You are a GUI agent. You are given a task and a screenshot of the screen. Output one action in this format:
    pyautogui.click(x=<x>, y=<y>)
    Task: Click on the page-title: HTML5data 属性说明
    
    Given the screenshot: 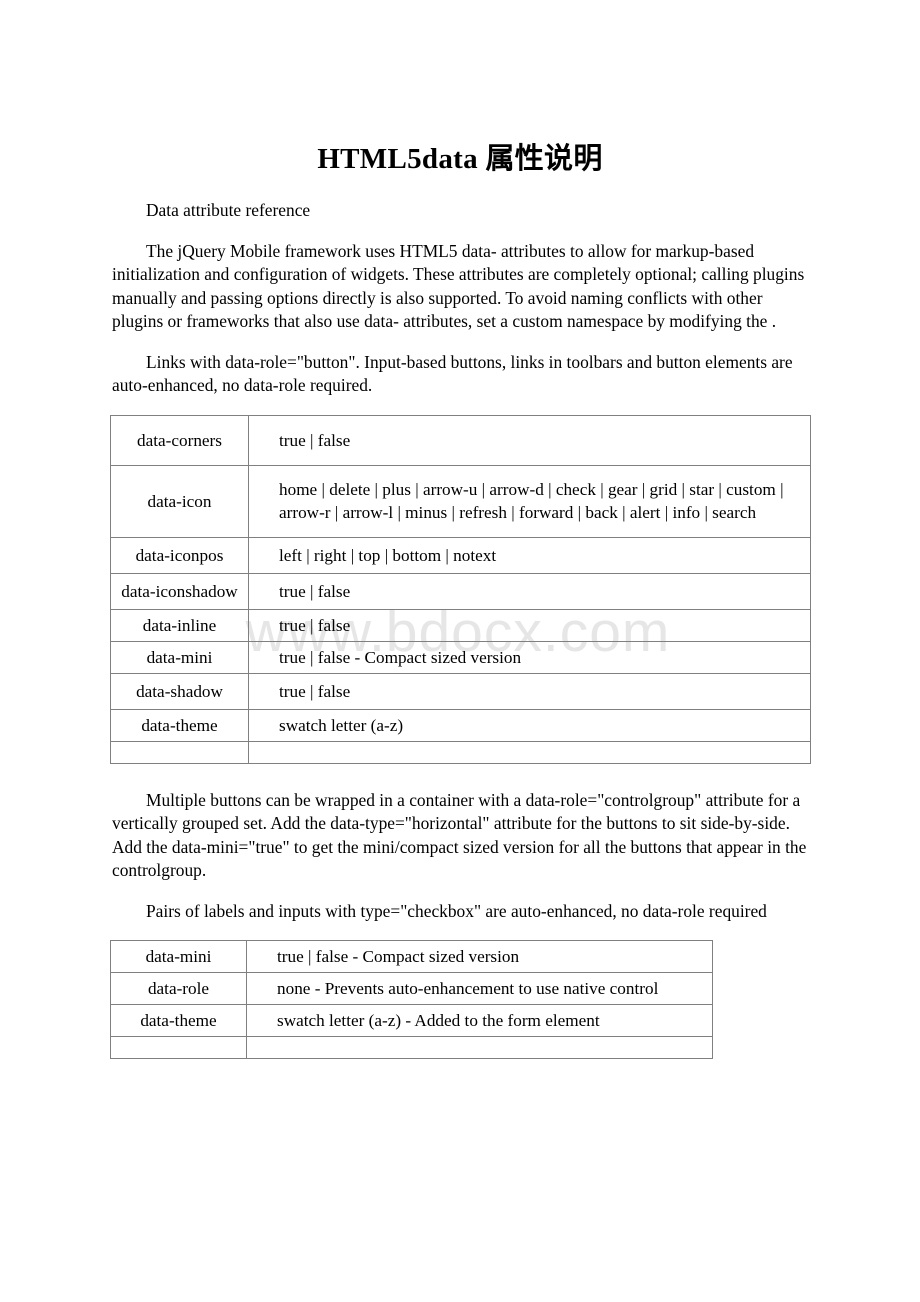 What is the action you would take?
    pyautogui.click(x=460, y=159)
    